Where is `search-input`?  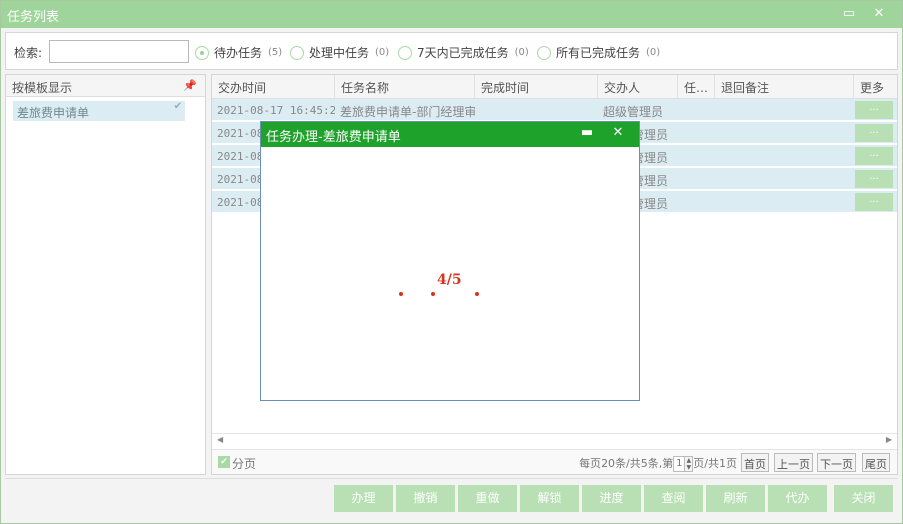
search-input is located at coordinates (119, 51).